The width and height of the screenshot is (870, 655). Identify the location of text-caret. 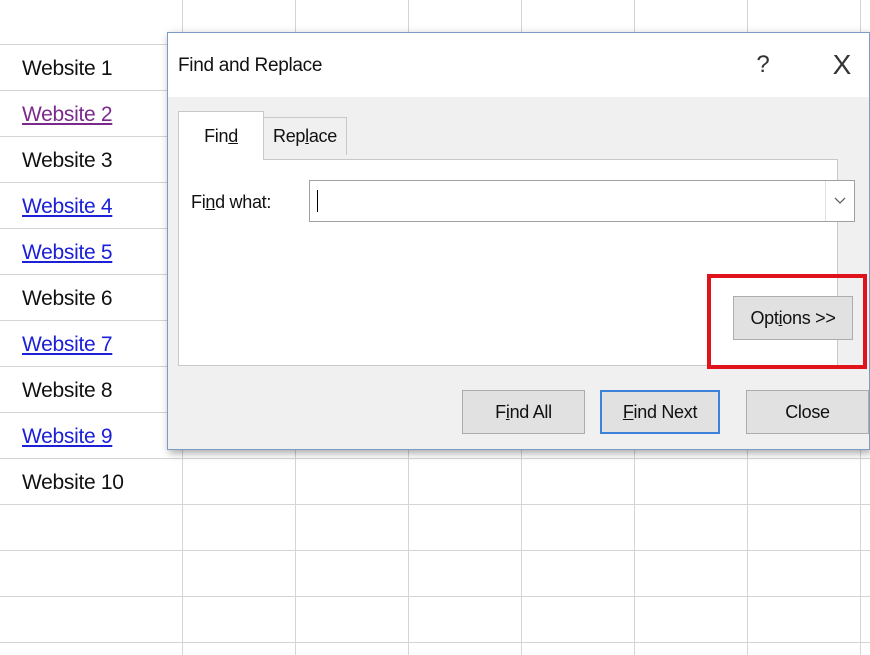
(317, 201).